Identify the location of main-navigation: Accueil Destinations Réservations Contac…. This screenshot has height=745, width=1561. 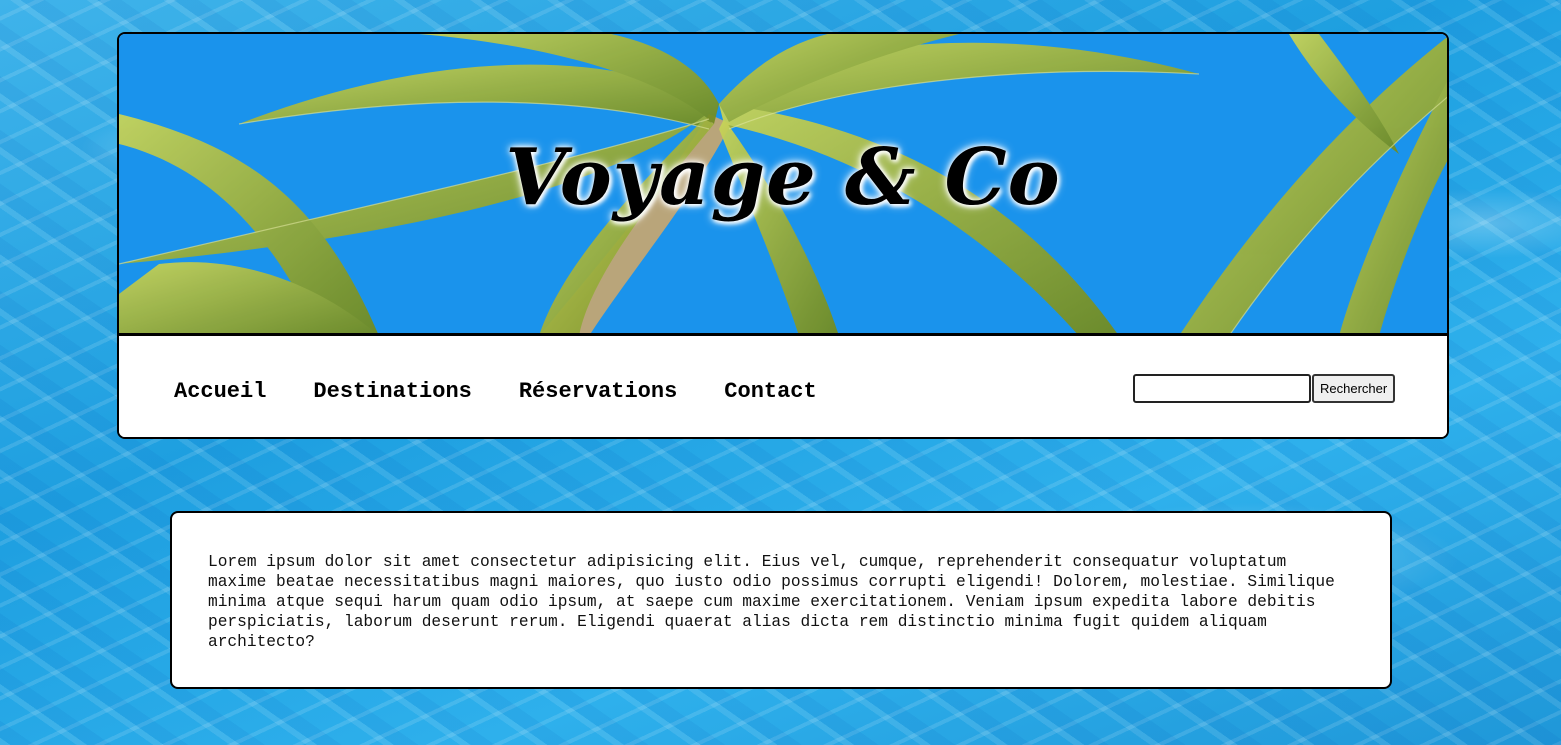
(783, 388).